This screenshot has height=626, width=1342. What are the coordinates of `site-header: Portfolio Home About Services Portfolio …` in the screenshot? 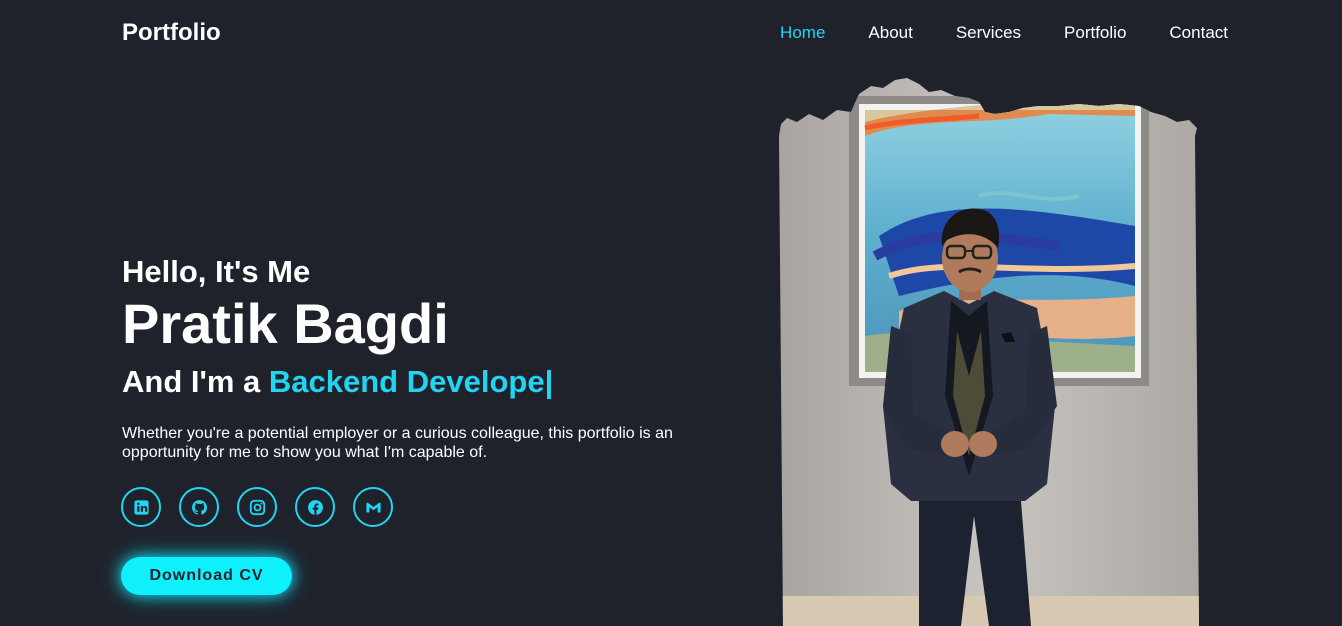 It's located at (671, 33).